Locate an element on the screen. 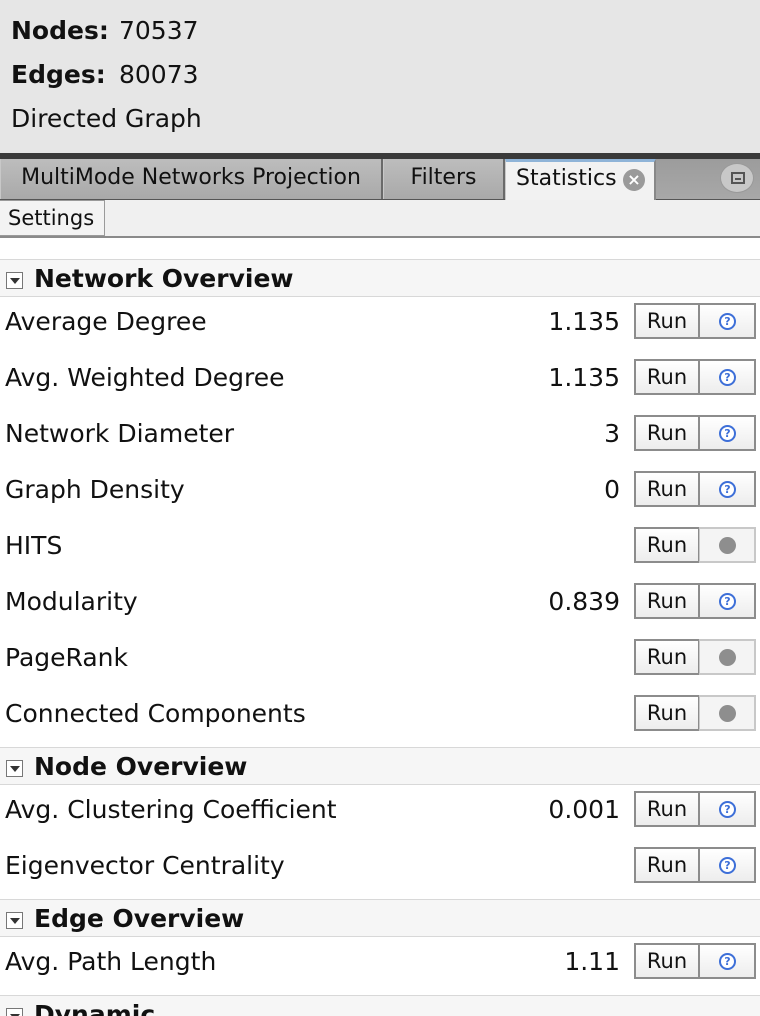  stat-row-connected-components: Connected Components Run is located at coordinates (380, 715).